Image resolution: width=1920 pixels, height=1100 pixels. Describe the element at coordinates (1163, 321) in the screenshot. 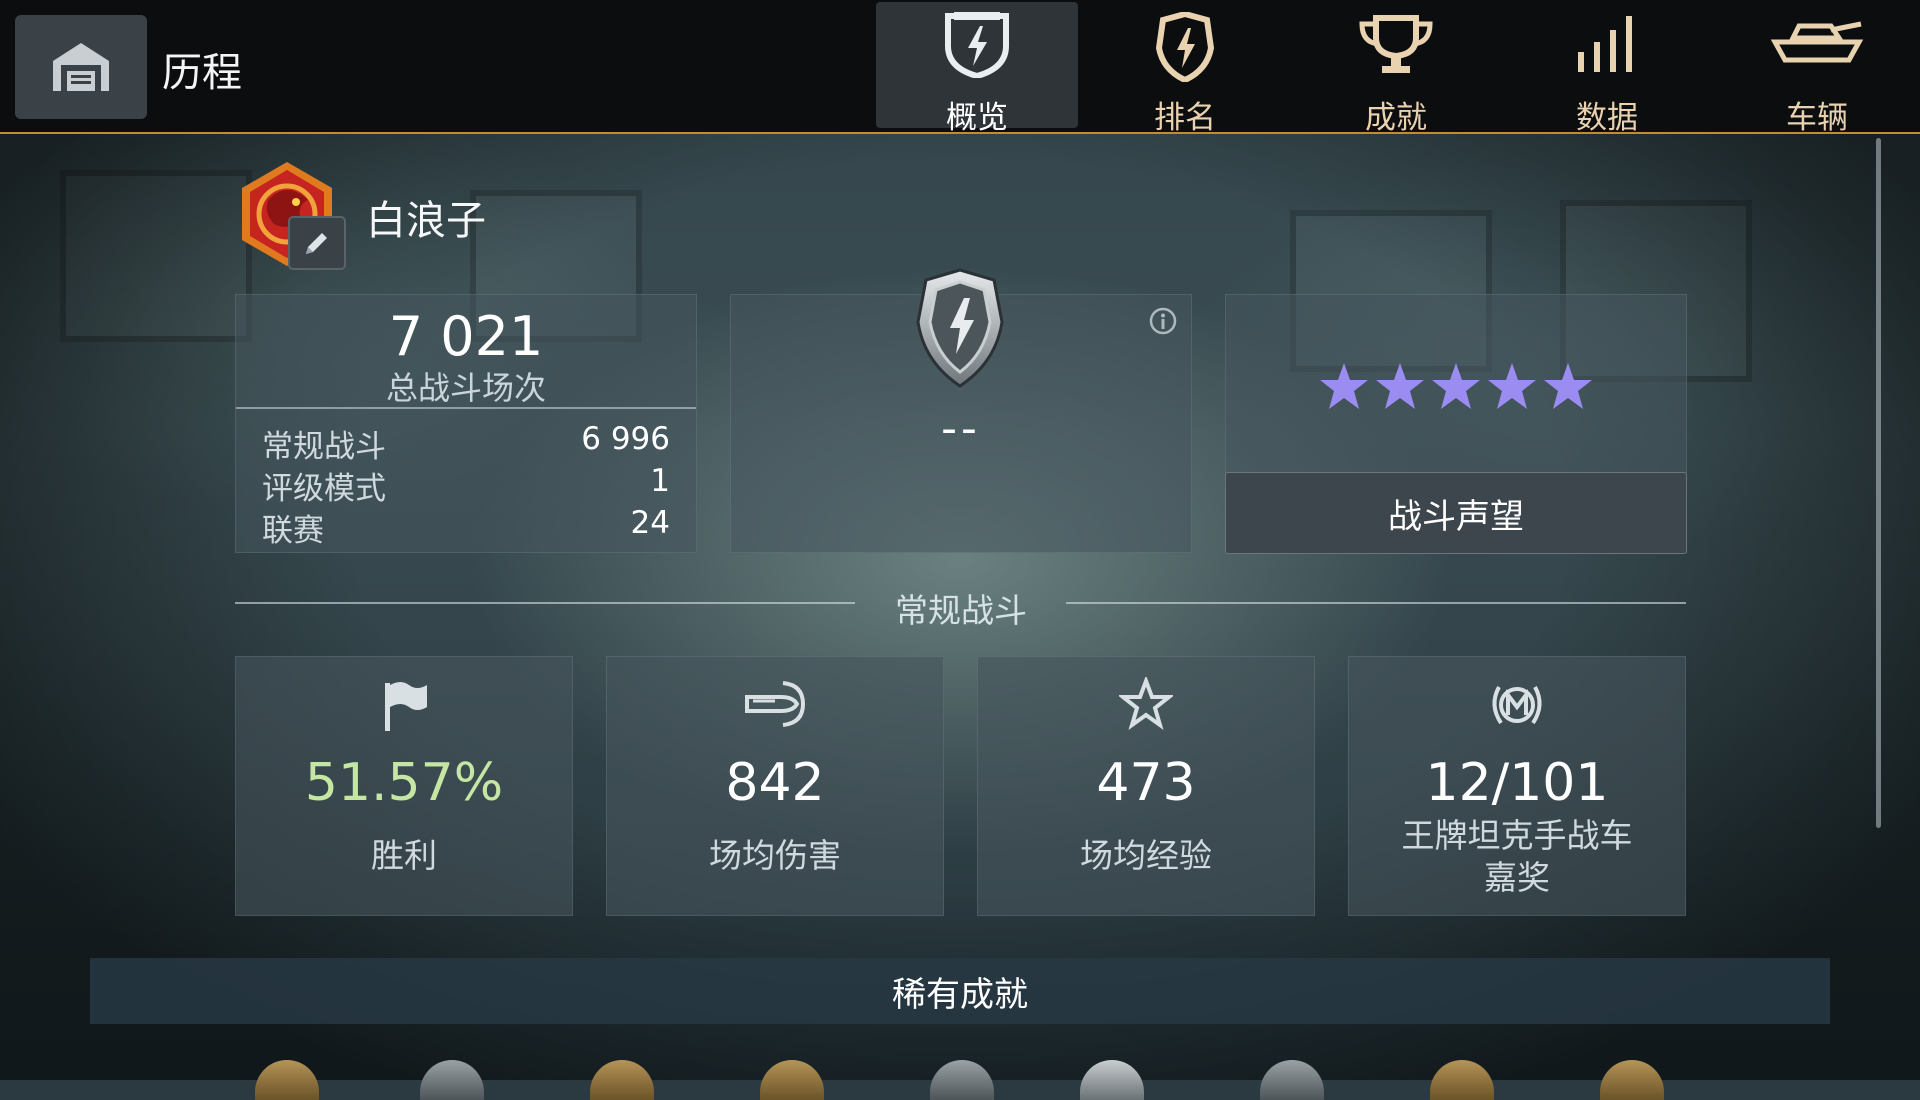

I see `info-icon` at that location.